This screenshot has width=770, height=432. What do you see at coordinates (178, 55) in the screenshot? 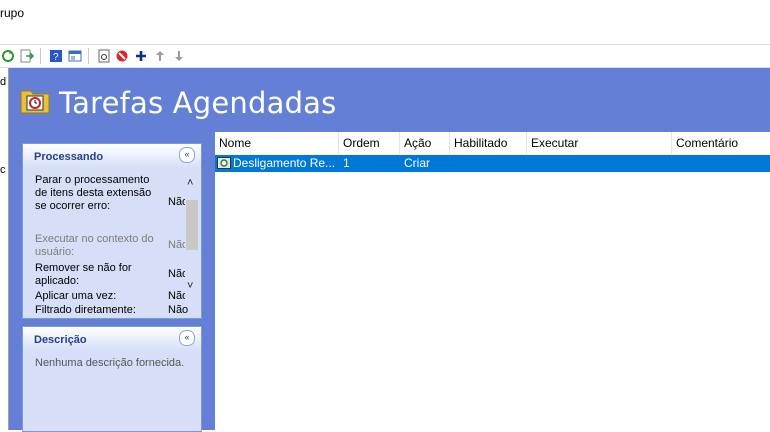
I see `move-down-icon` at bounding box center [178, 55].